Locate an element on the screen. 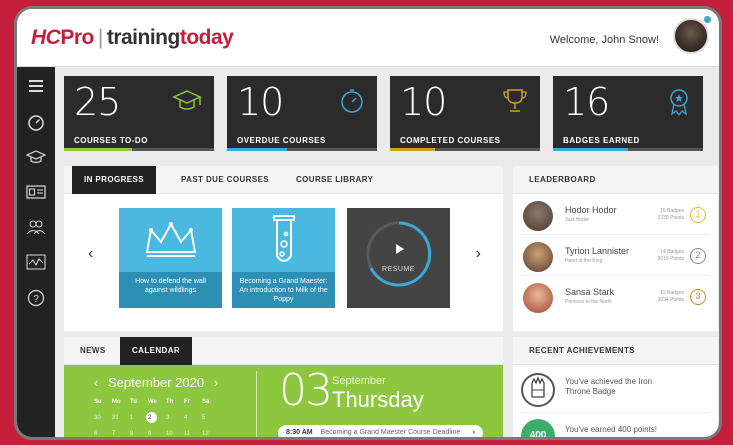 Image resolution: width=733 pixels, height=445 pixels. leader-badges: 14 Badges is located at coordinates (672, 252).